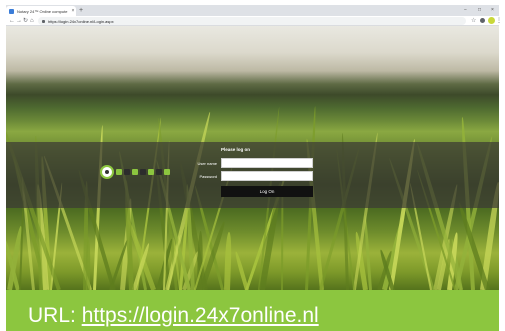 The image size is (505, 331). What do you see at coordinates (499, 21) in the screenshot?
I see `menu-kebab-icon: ⋮` at bounding box center [499, 21].